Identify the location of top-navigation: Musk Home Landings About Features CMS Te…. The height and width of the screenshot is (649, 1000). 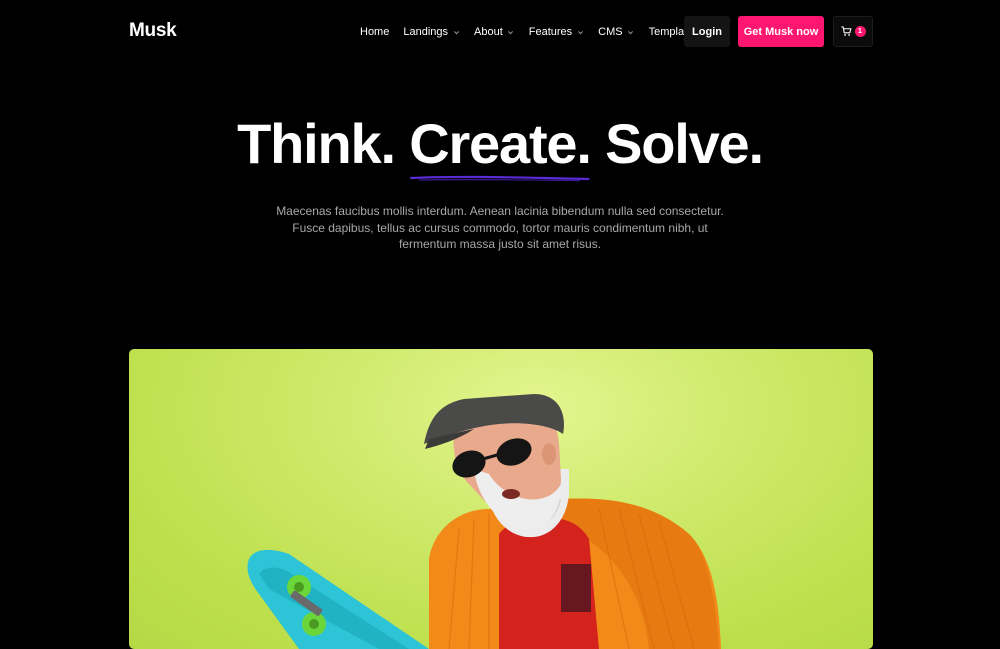
(500, 32).